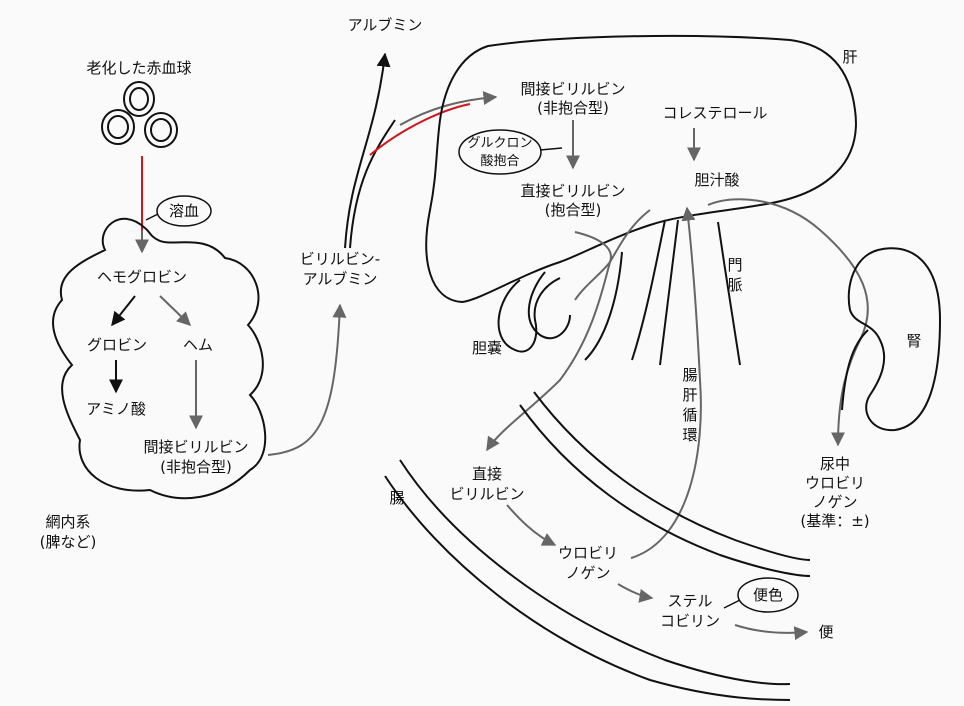 The height and width of the screenshot is (706, 964). Describe the element at coordinates (159, 358) in the screenshot. I see `res-boundary` at that location.